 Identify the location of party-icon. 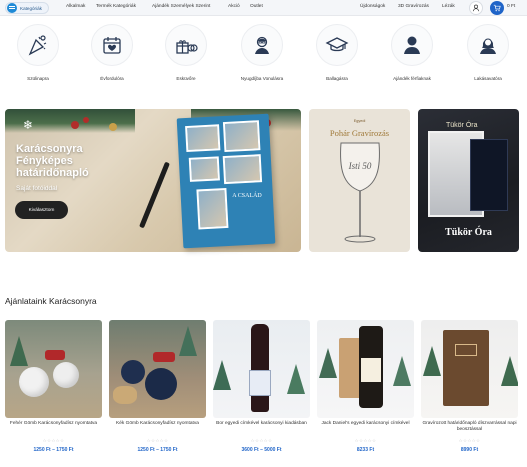
(37, 45).